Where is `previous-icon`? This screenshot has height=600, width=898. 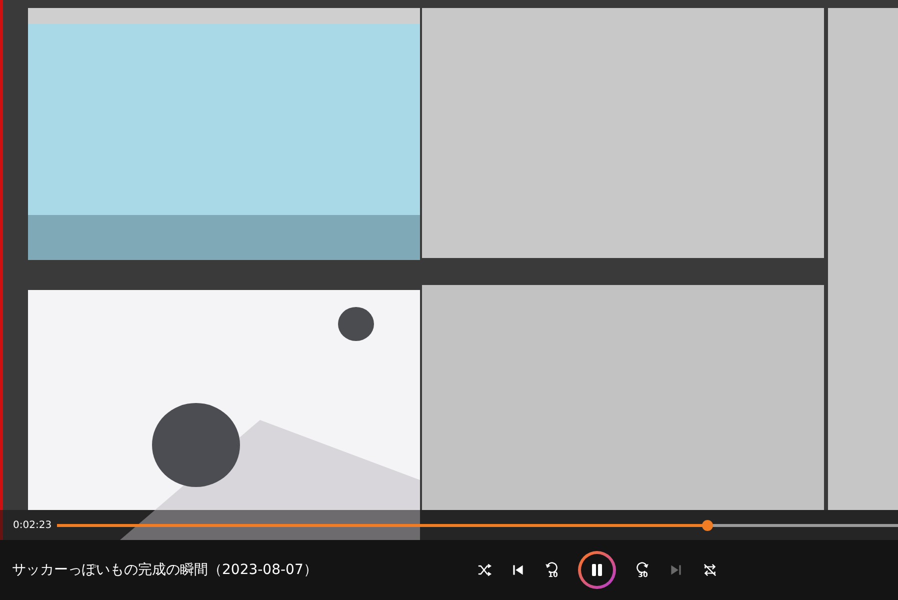
previous-icon is located at coordinates (518, 570).